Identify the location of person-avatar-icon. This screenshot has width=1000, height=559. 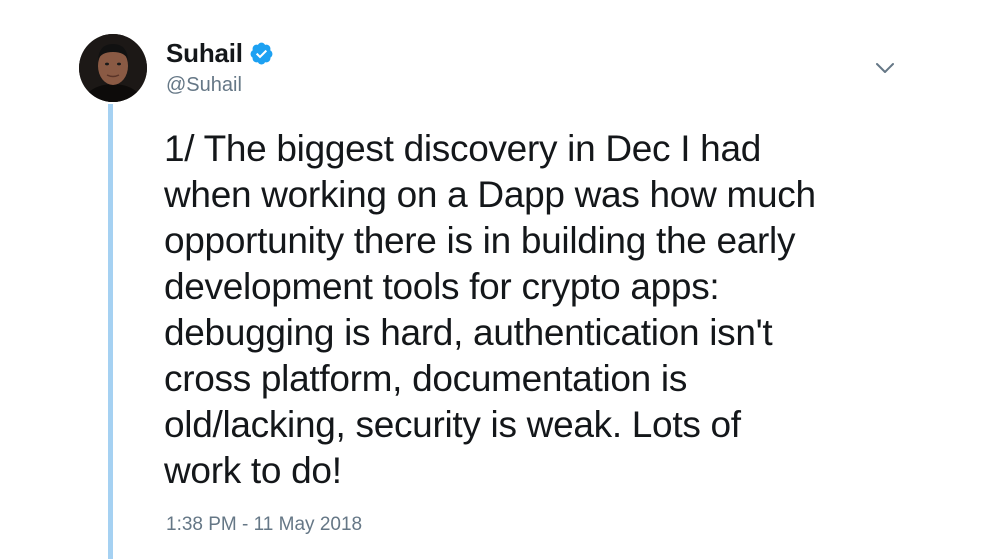
(113, 68).